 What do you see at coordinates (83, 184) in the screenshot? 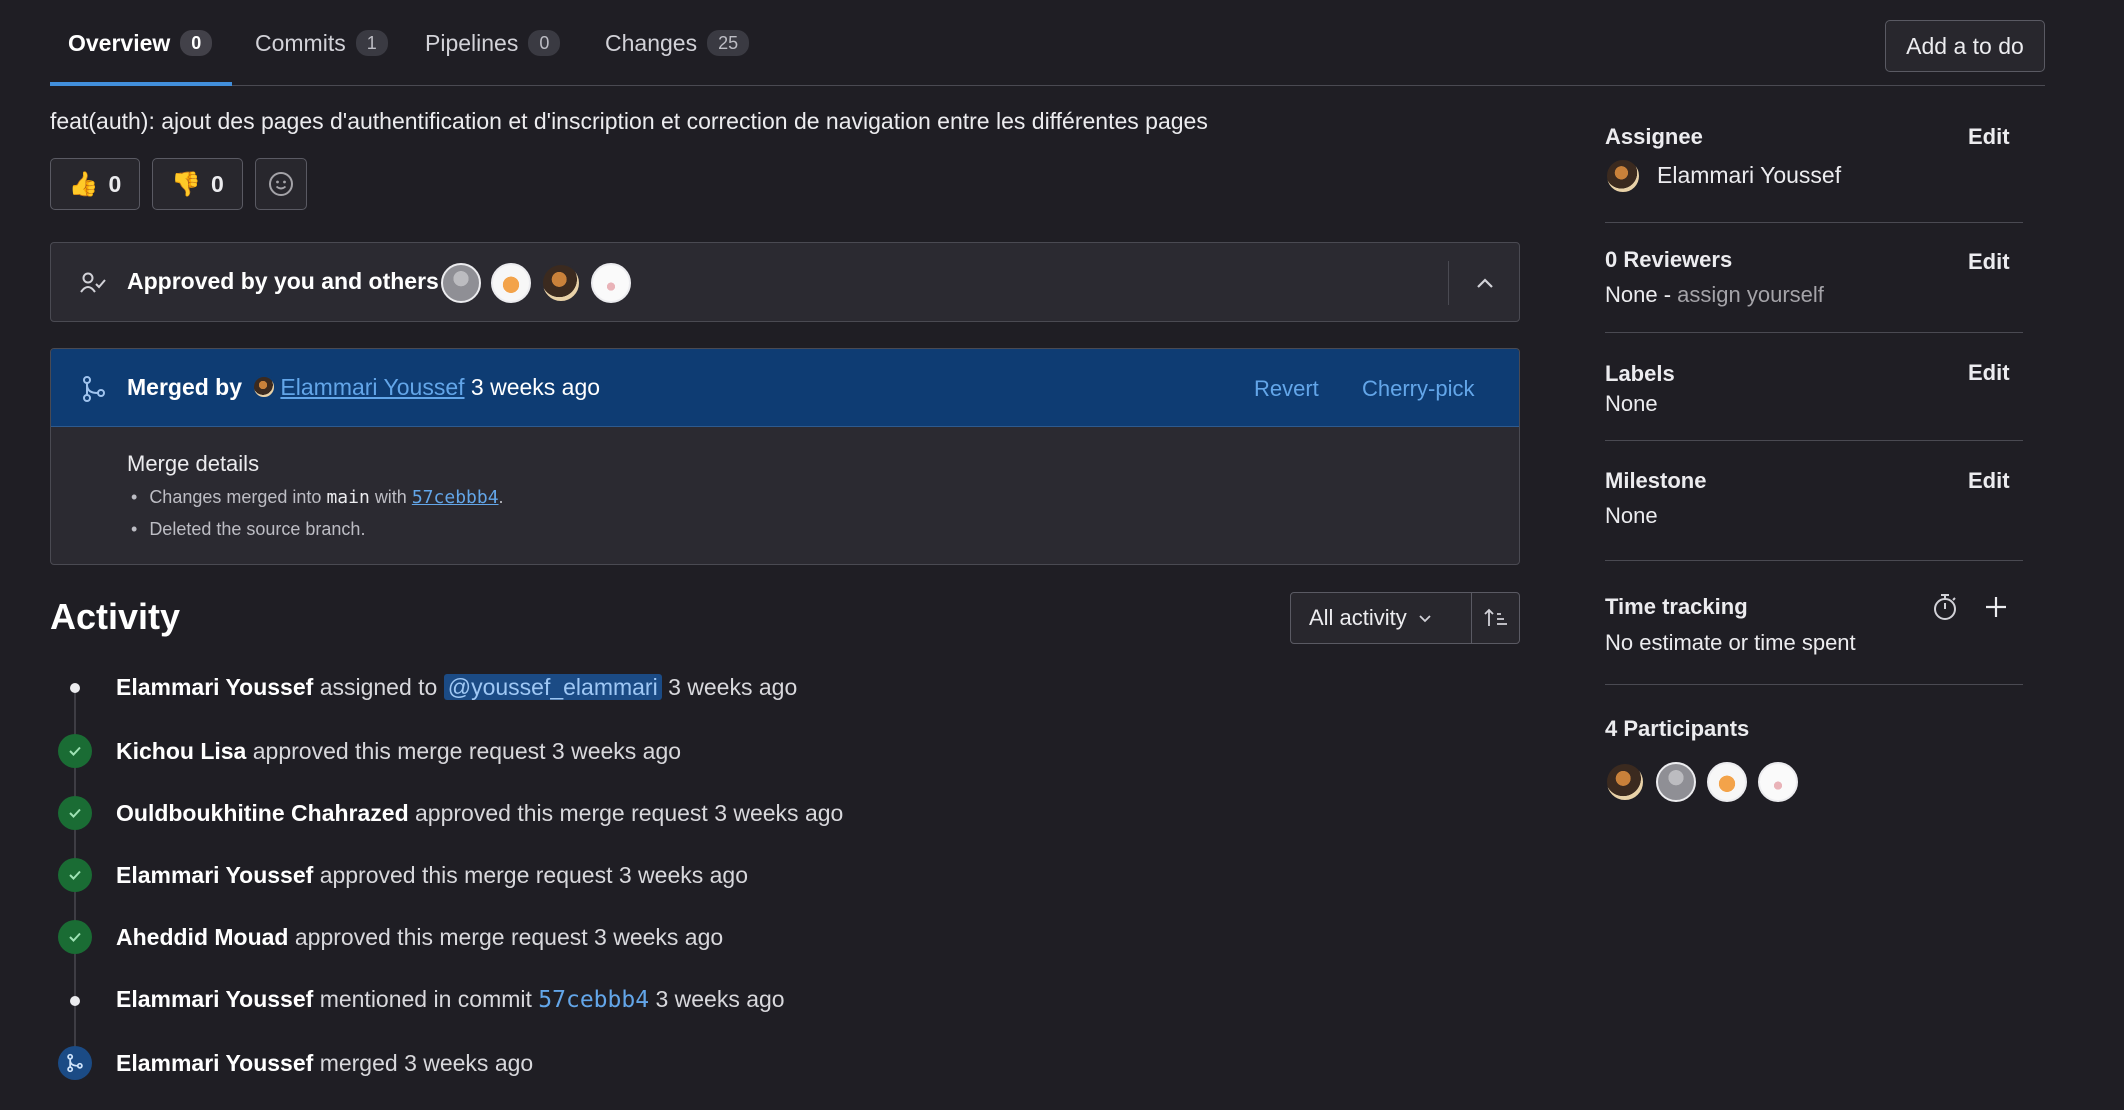
I see `thumbs-up-icon: 👍` at bounding box center [83, 184].